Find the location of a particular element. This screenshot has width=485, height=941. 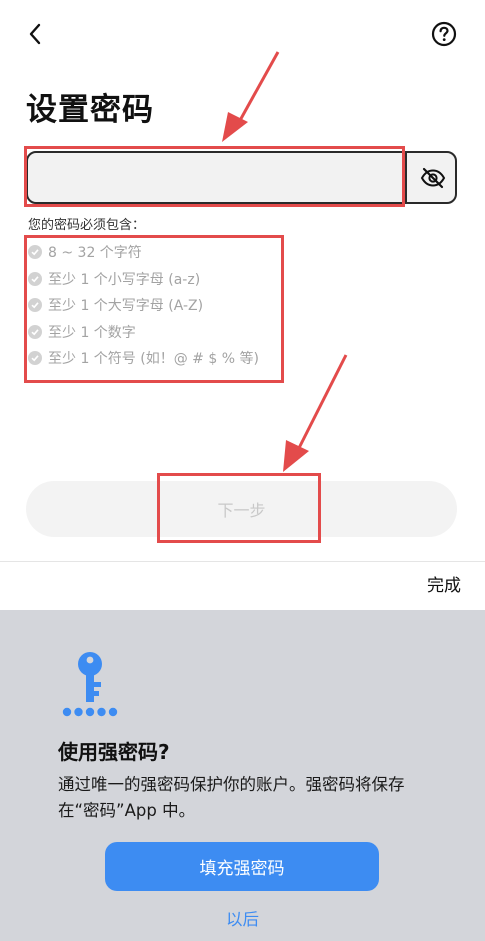

toggle-visibility-button is located at coordinates (433, 177).